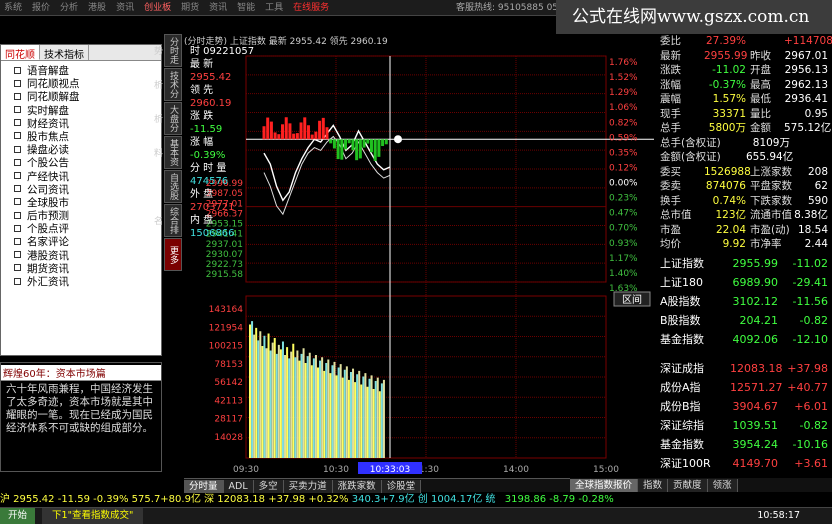 The width and height of the screenshot is (832, 524). I want to click on tree-item: 名家评论, so click(81, 242).